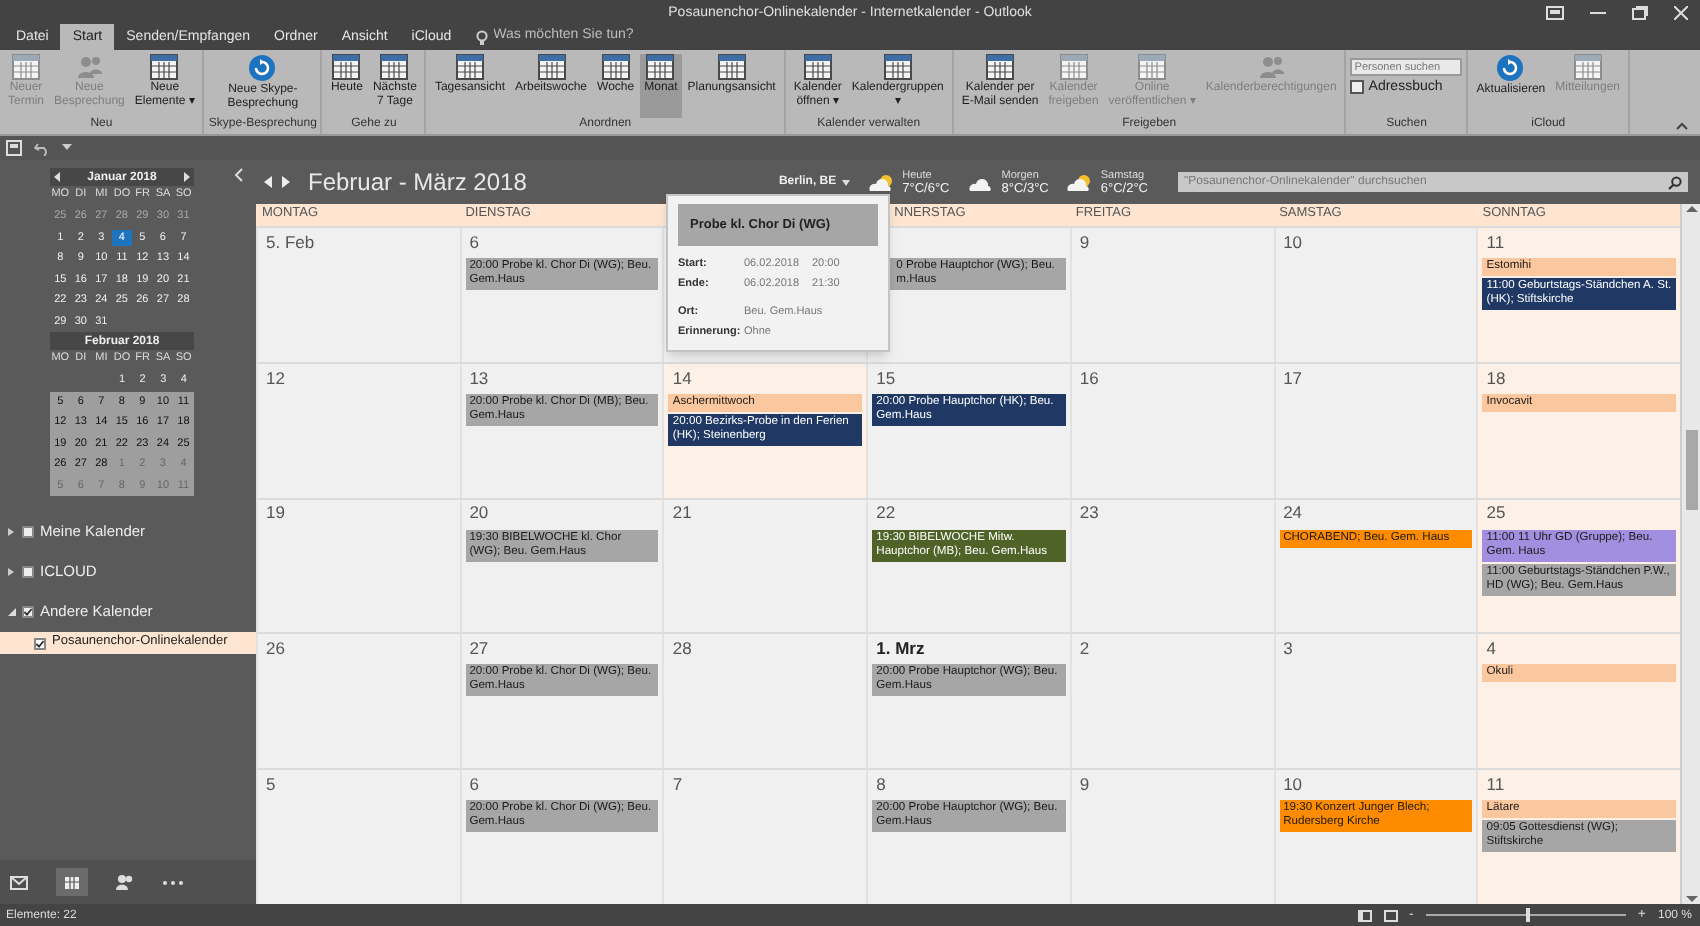 This screenshot has width=1700, height=926. What do you see at coordinates (1390, 915) in the screenshot?
I see `reading-view-icon` at bounding box center [1390, 915].